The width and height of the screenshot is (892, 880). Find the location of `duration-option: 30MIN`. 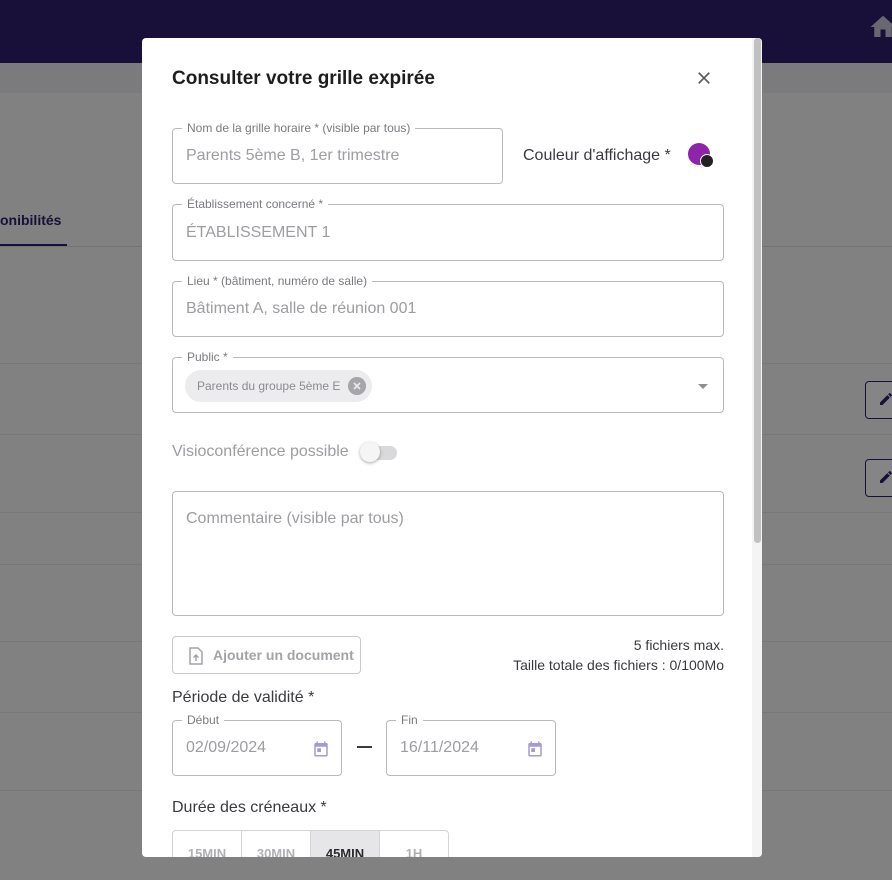

duration-option: 30MIN is located at coordinates (276, 844).